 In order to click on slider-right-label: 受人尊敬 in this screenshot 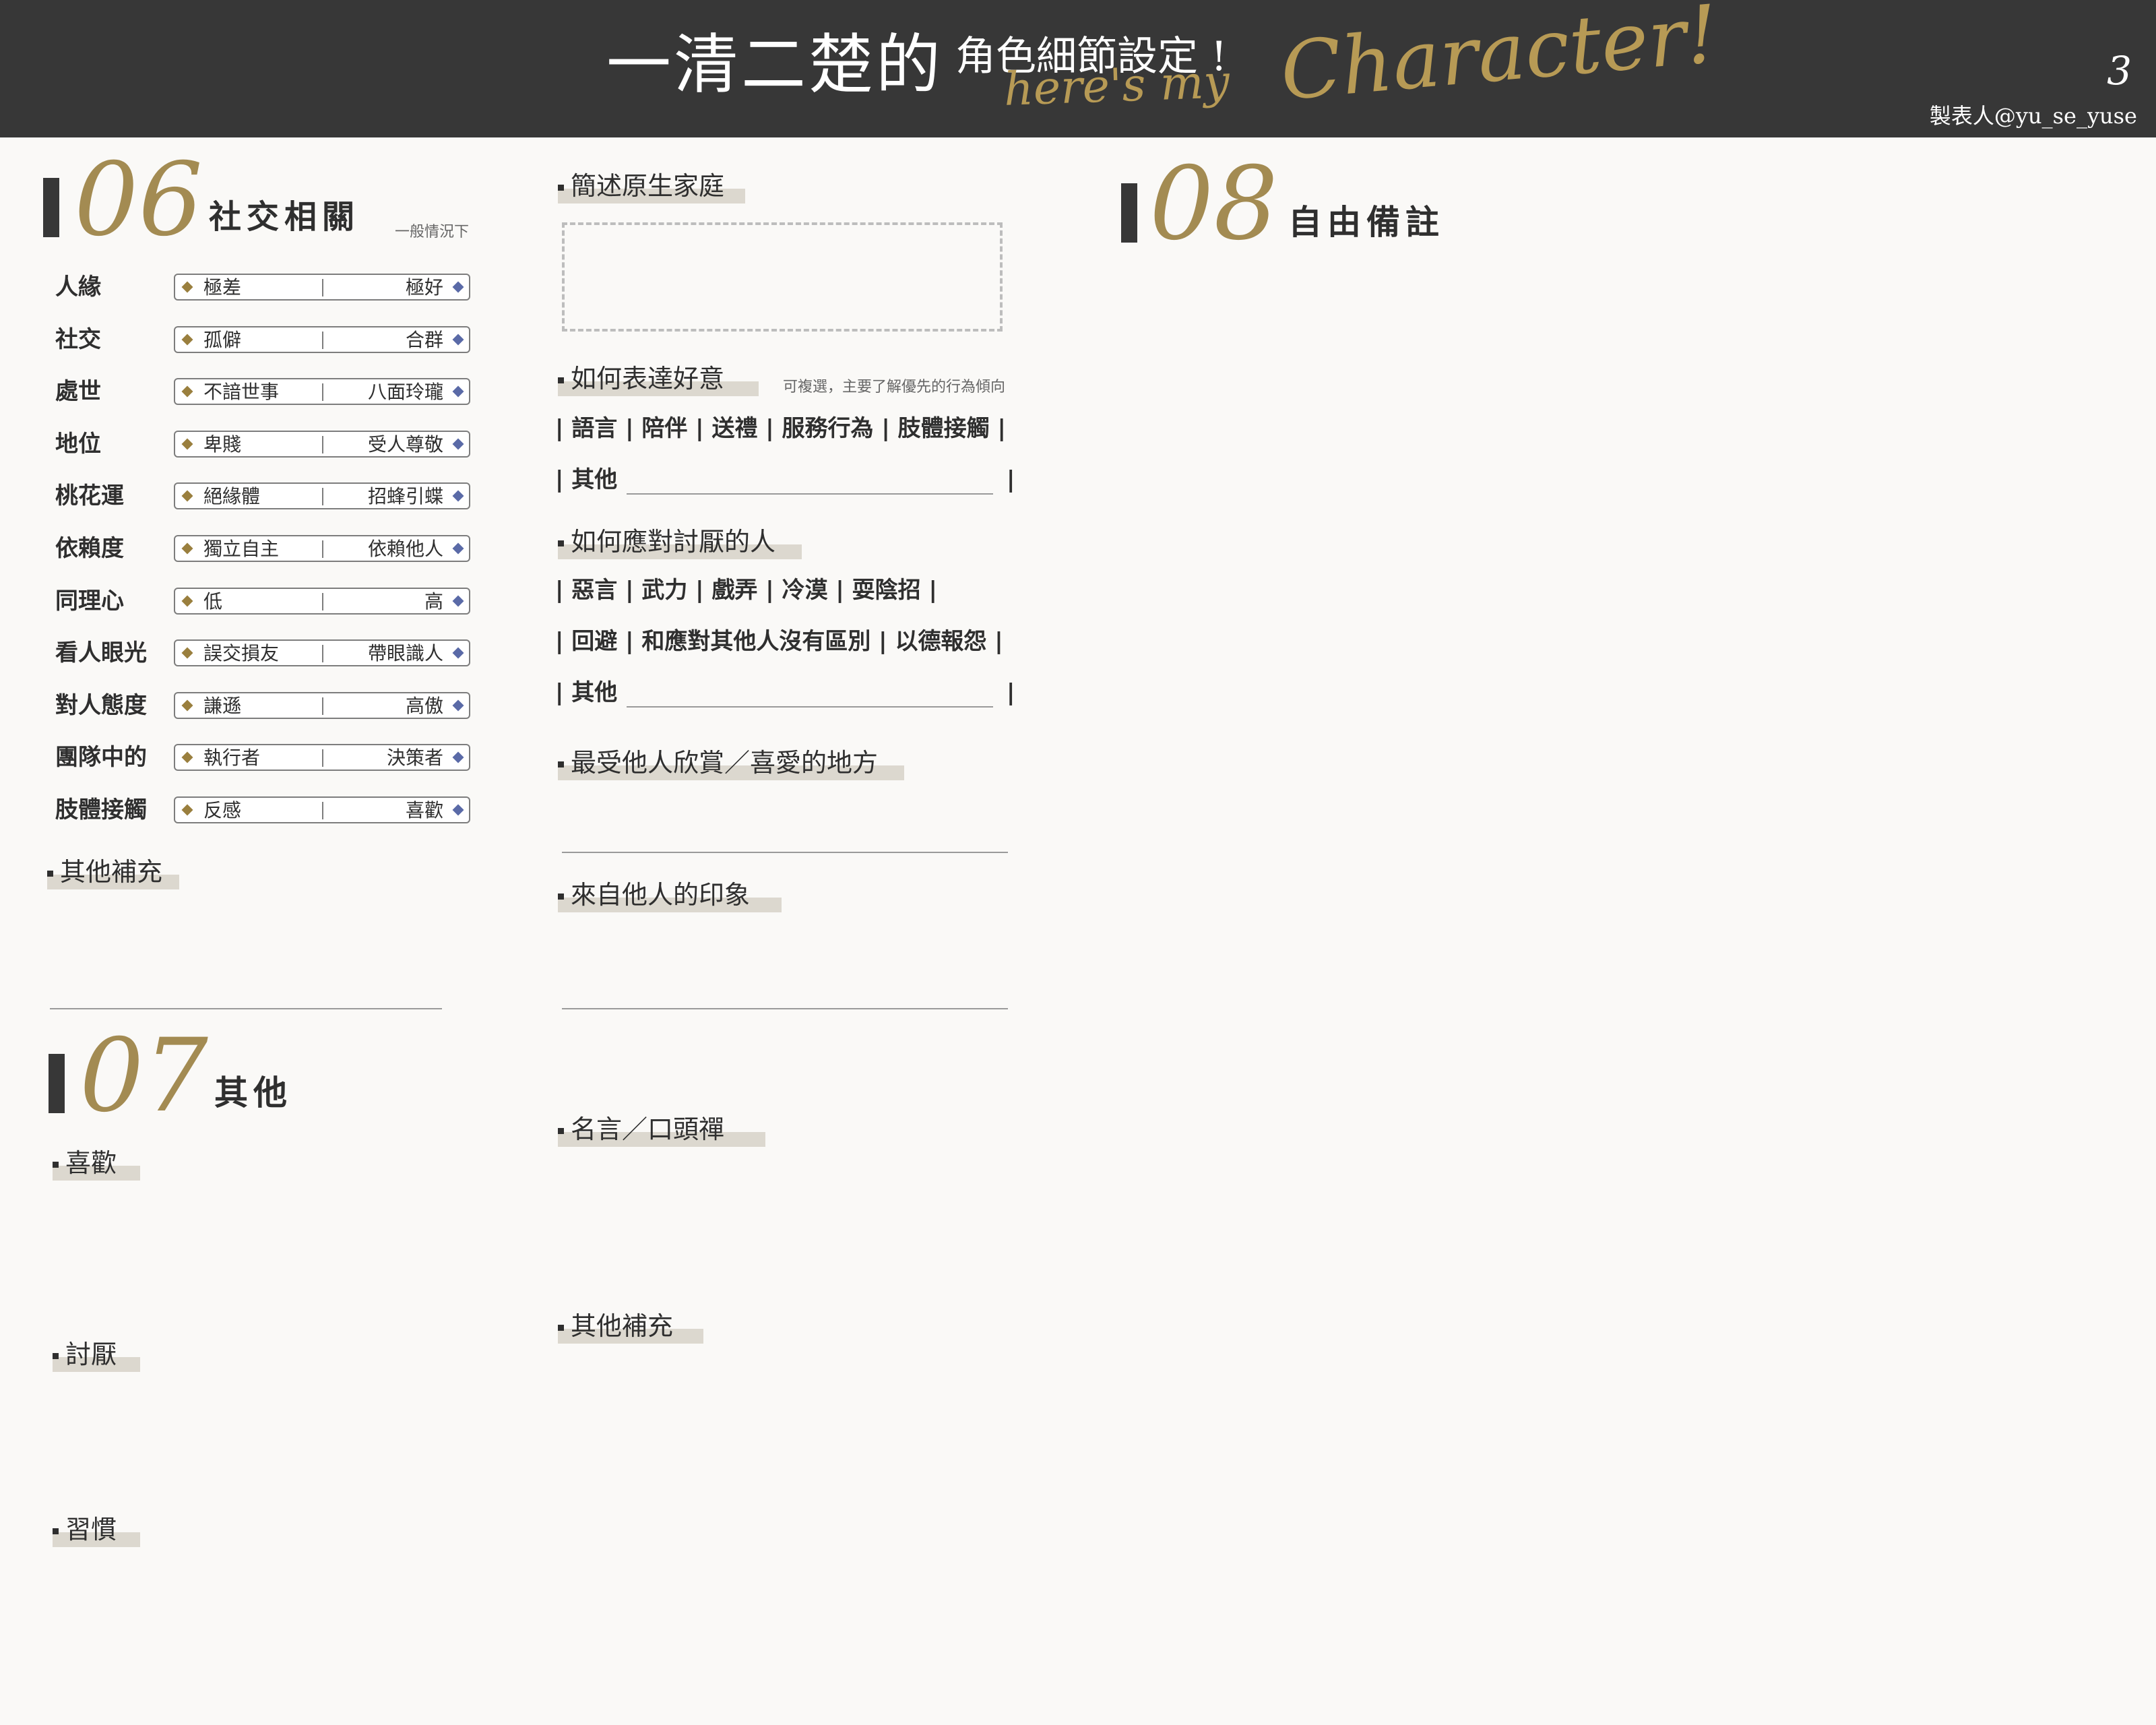, I will do `click(405, 444)`.